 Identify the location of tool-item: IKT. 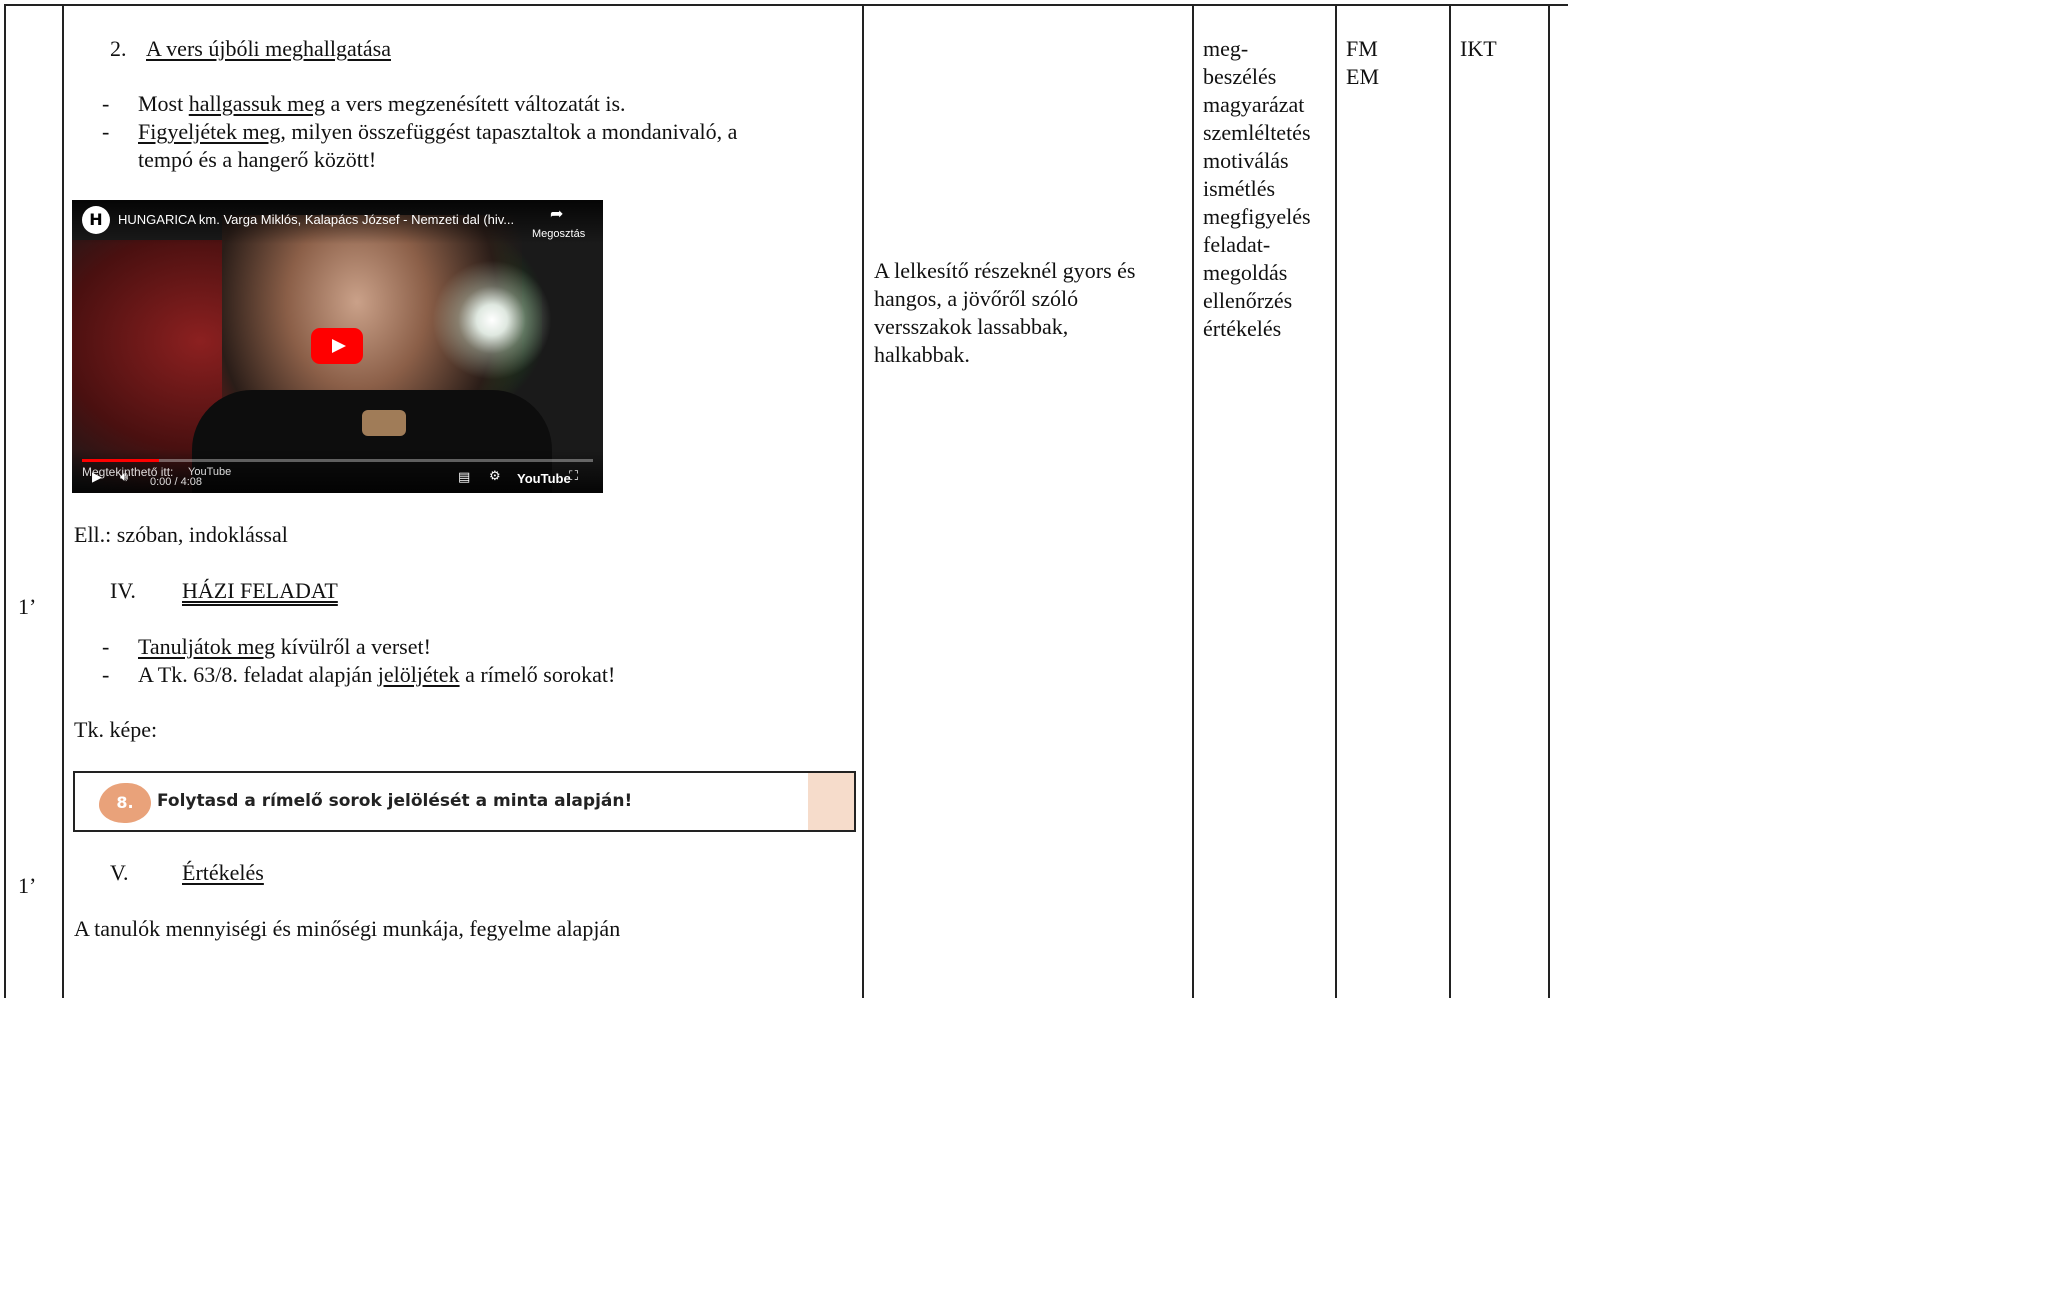
(1478, 48).